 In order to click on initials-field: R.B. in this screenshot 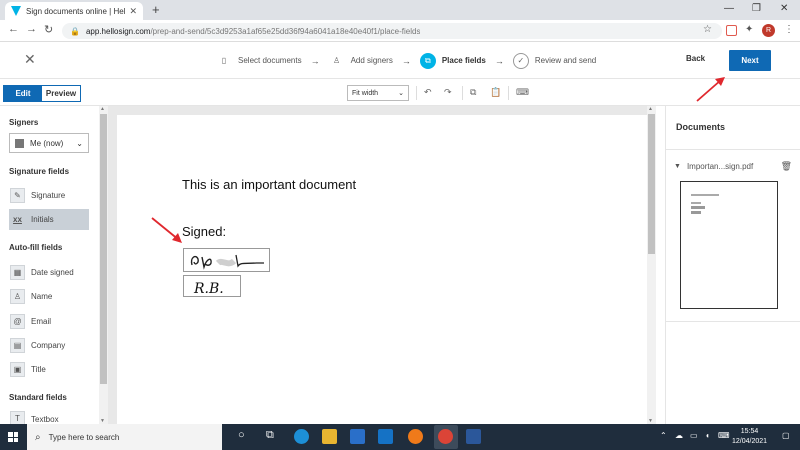, I will do `click(212, 286)`.